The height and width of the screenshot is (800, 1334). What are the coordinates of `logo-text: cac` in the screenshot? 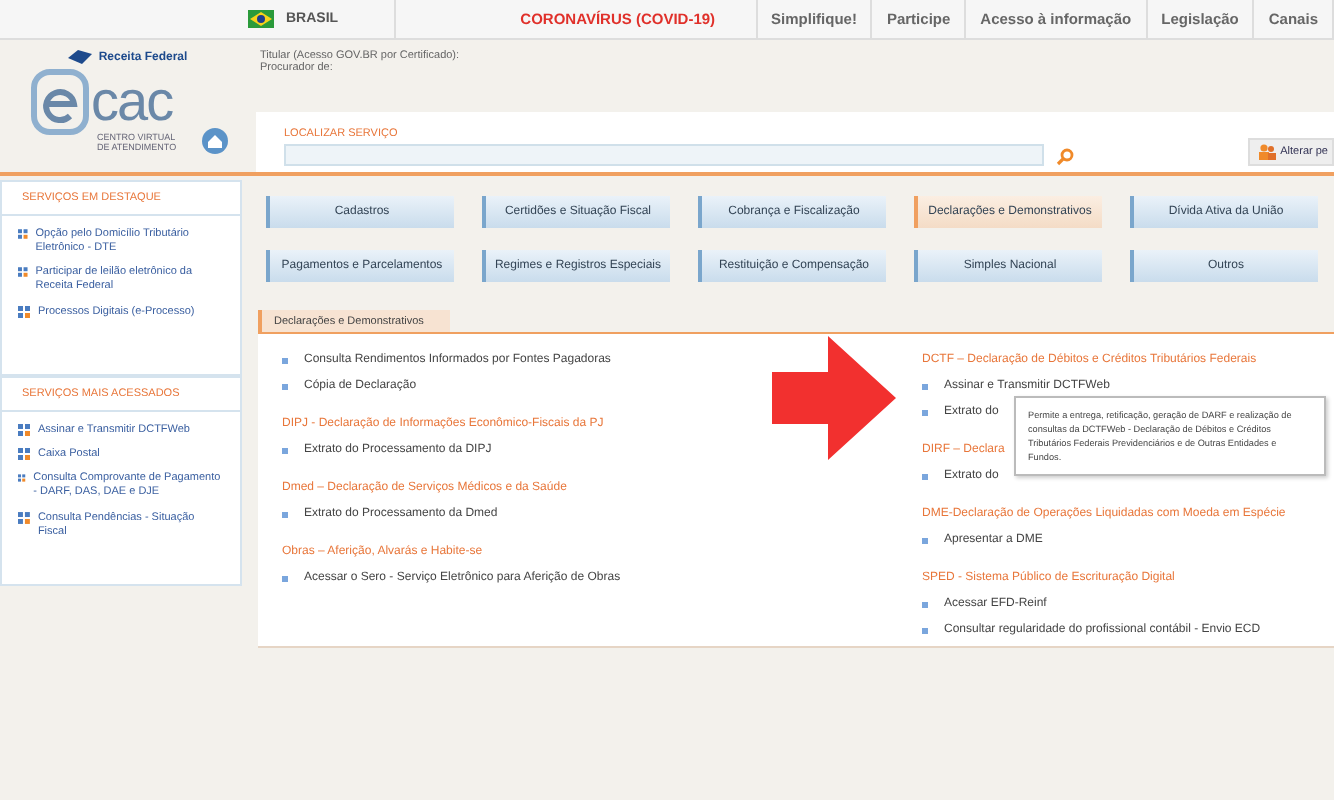 It's located at (132, 102).